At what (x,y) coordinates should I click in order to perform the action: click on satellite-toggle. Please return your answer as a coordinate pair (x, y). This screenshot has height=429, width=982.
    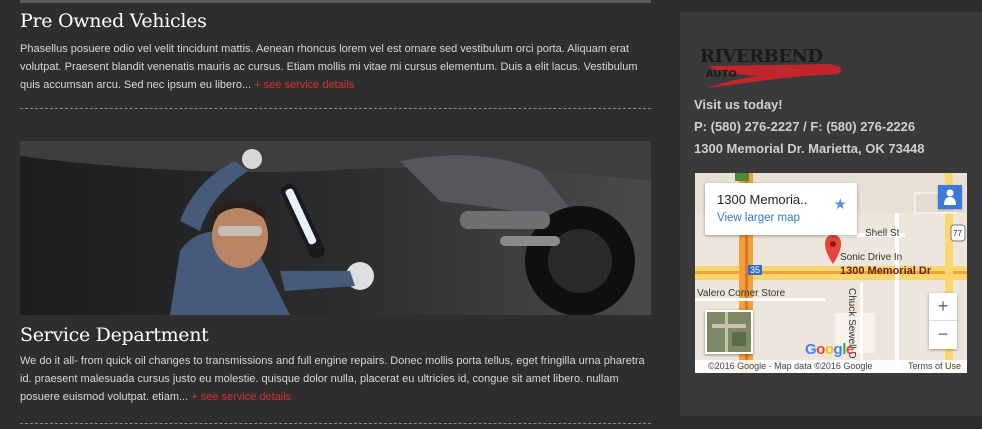
    Looking at the image, I should click on (729, 332).